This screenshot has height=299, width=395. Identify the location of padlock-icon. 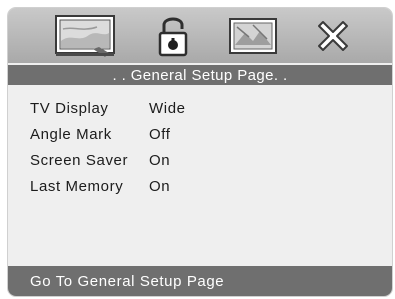
(173, 37).